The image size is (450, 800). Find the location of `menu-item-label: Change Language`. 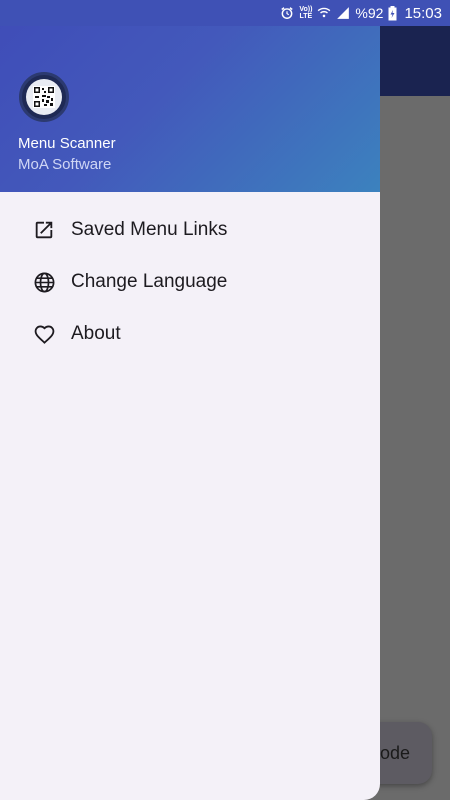

menu-item-label: Change Language is located at coordinates (149, 281).